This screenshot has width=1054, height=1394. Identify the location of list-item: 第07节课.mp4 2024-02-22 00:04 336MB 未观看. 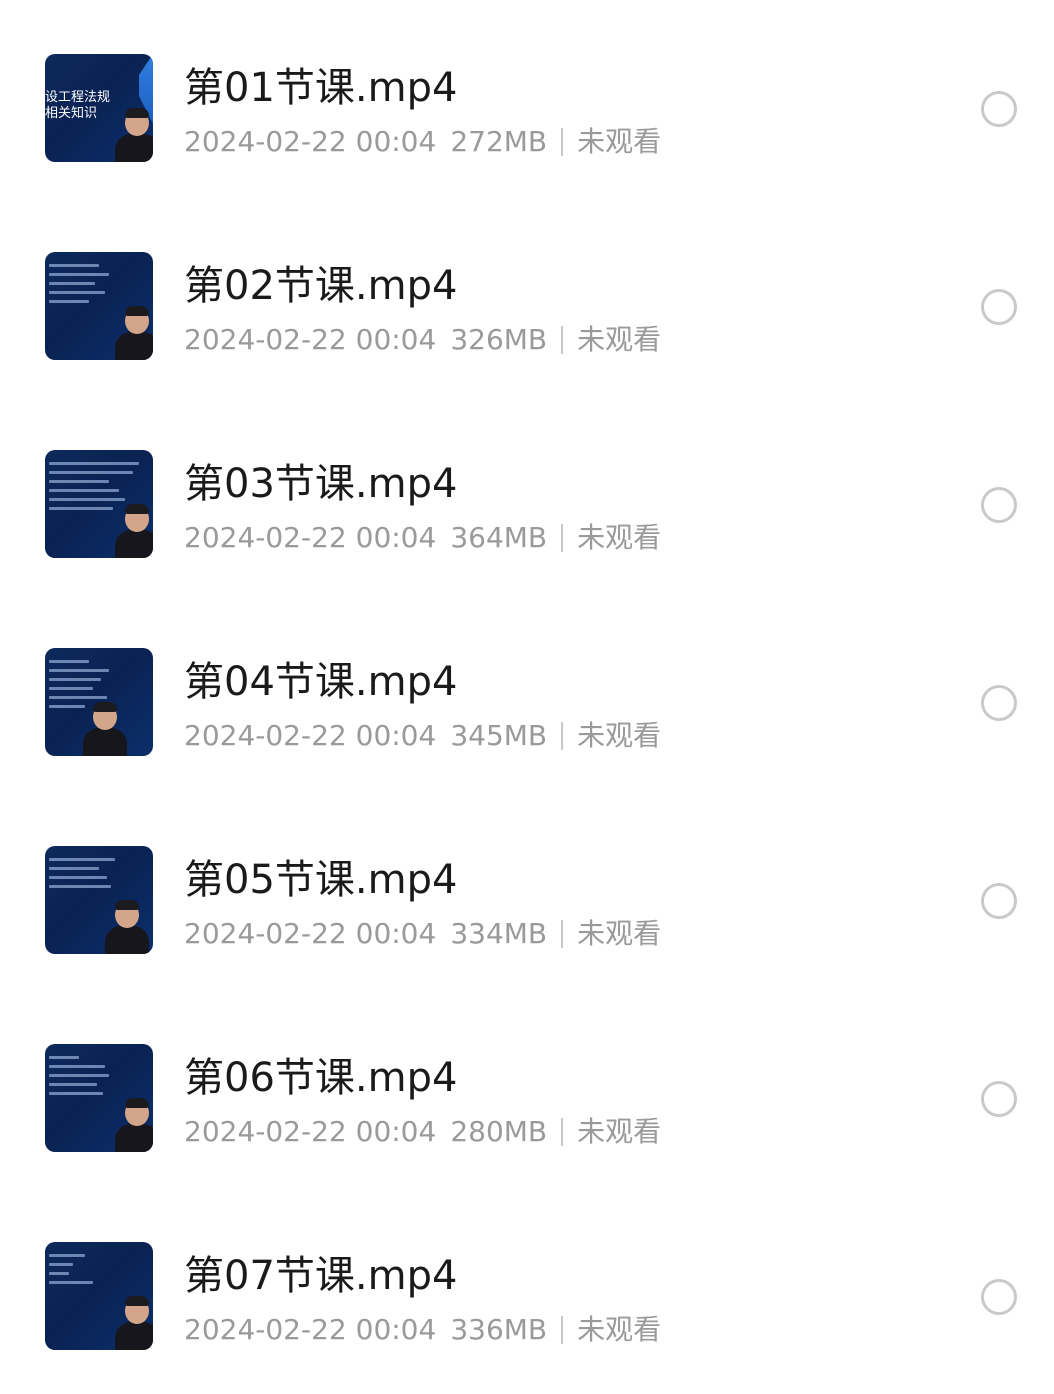
(527, 1295).